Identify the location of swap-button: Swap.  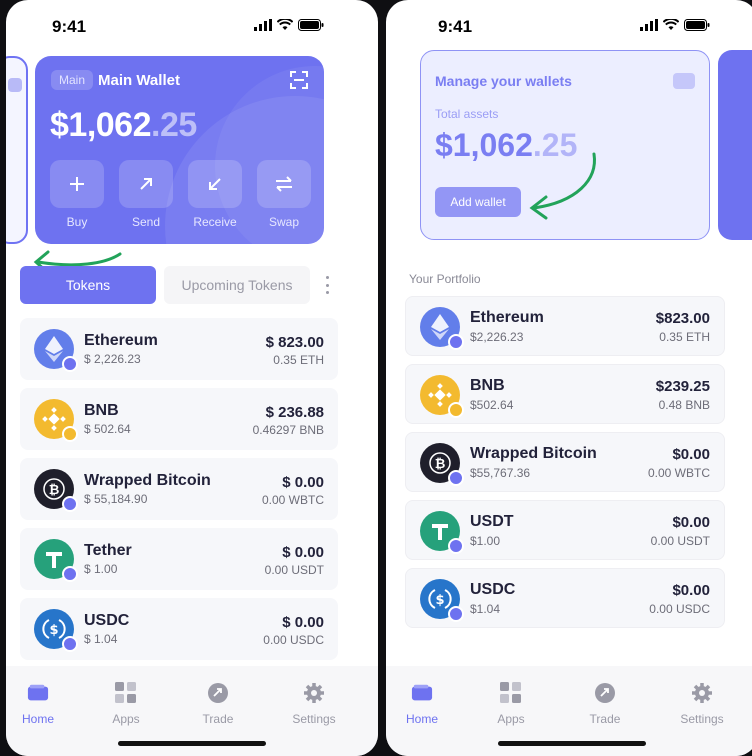
(284, 194).